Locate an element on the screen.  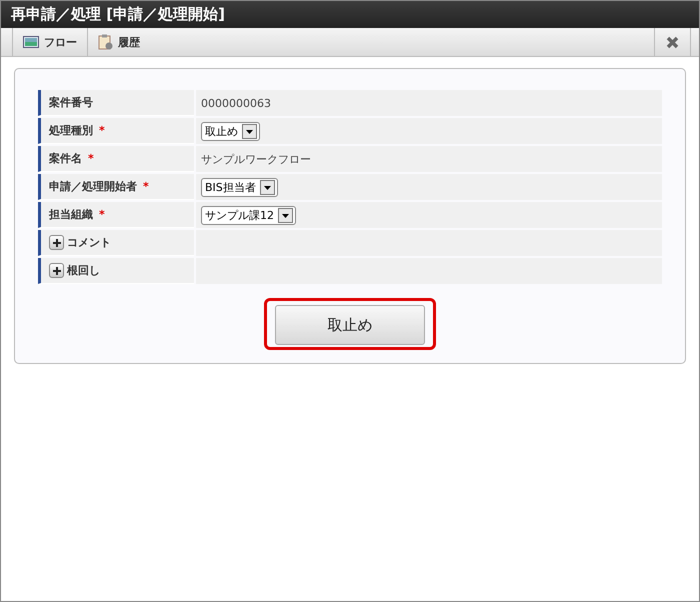
clipboard-icon is located at coordinates (105, 42).